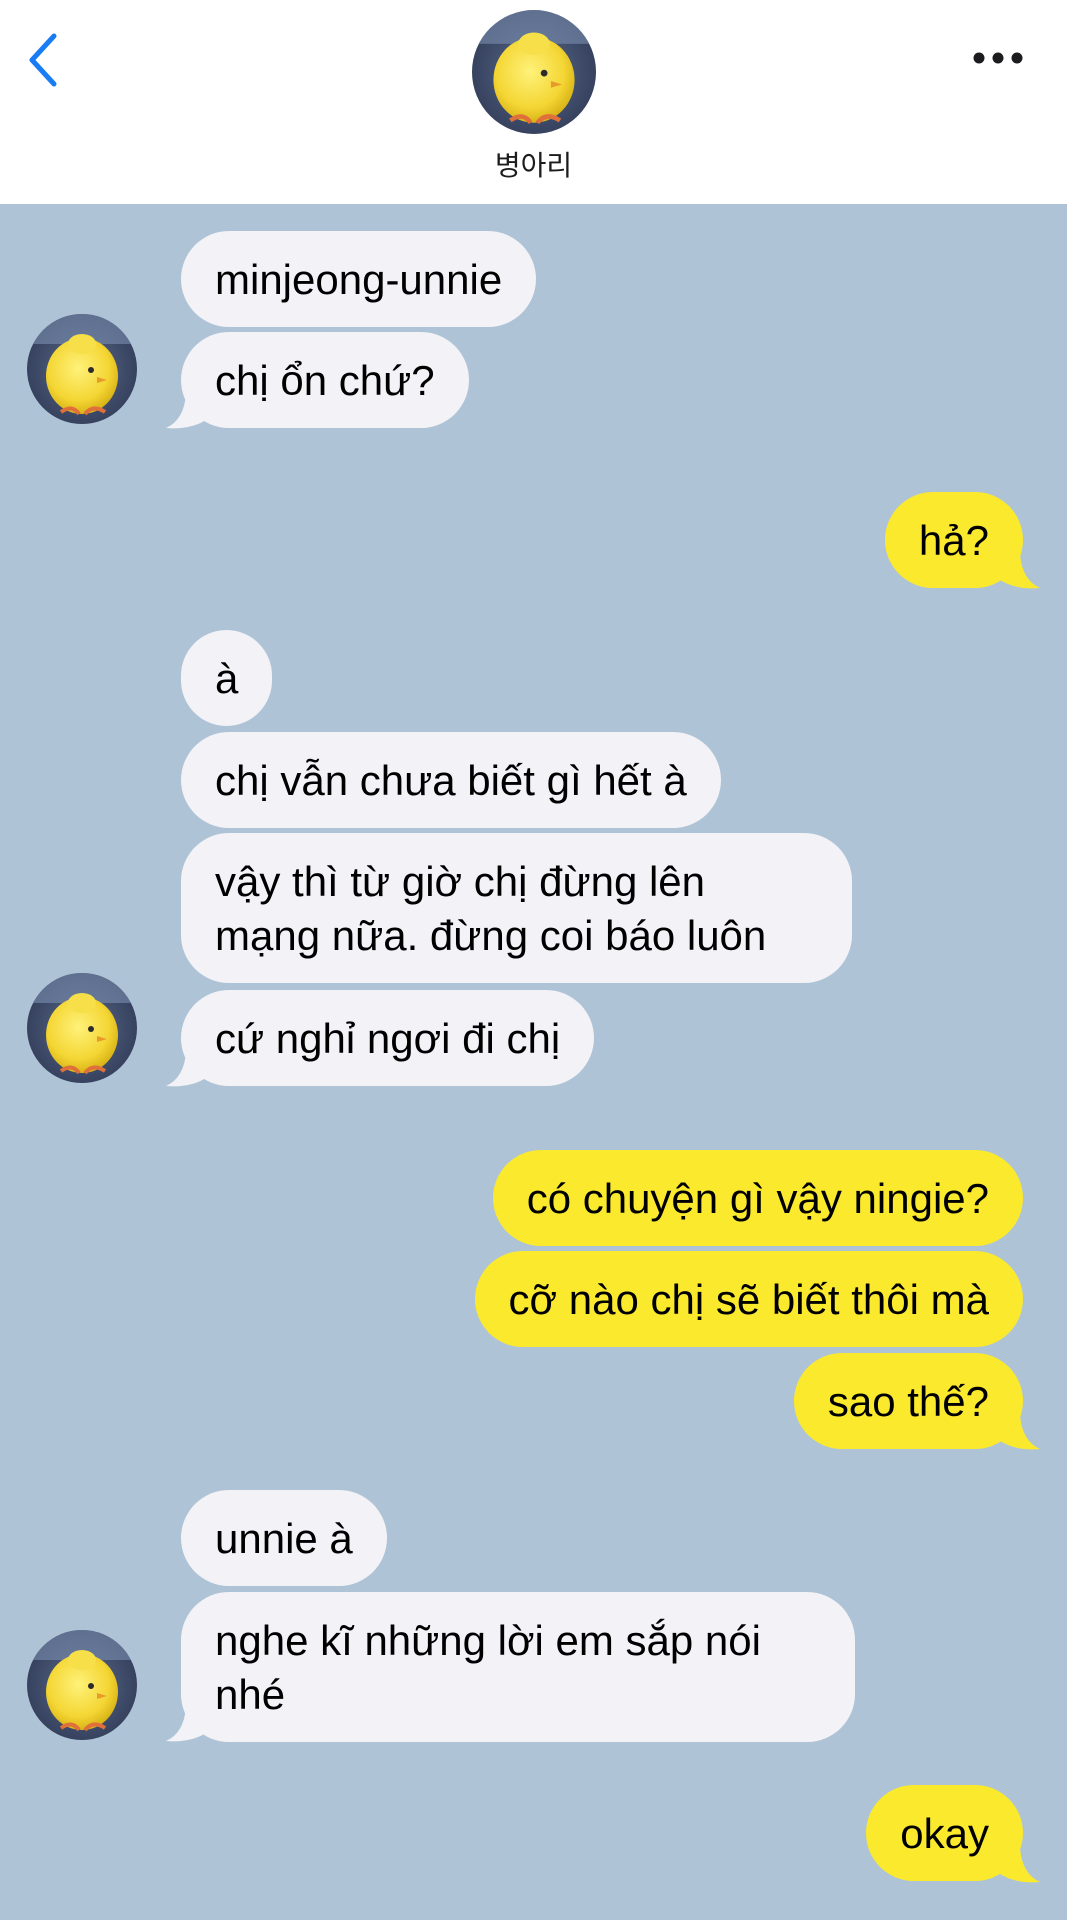  What do you see at coordinates (284, 1538) in the screenshot?
I see `message-bubble-incoming: unnie à` at bounding box center [284, 1538].